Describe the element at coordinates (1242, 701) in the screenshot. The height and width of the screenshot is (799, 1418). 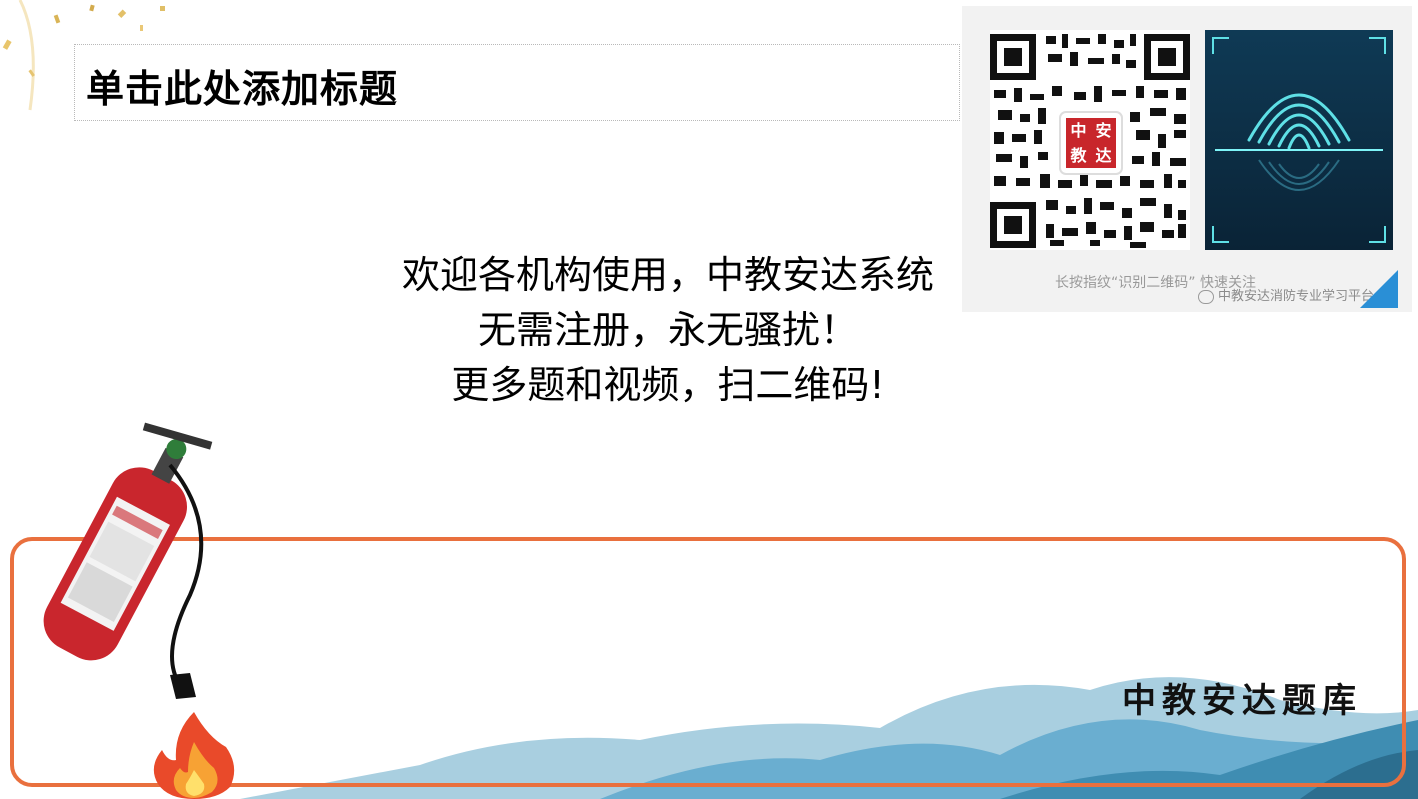
I see `footer-brand: 中教安达题库` at that location.